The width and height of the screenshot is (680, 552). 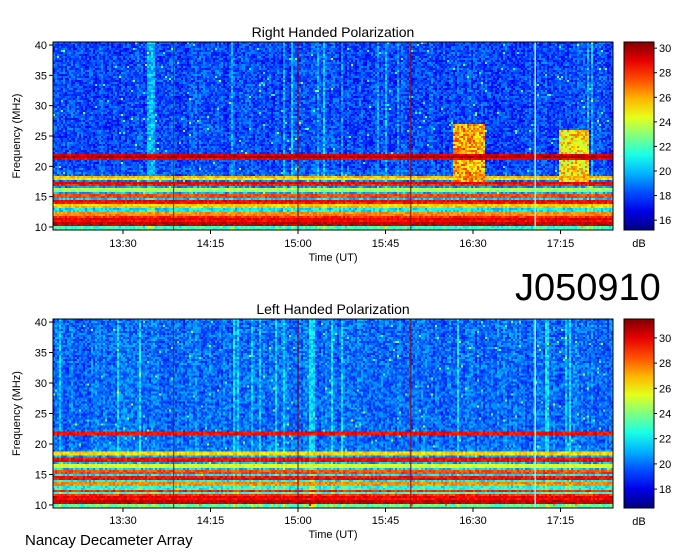 What do you see at coordinates (665, 221) in the screenshot?
I see `colorbar-tick-label: 16` at bounding box center [665, 221].